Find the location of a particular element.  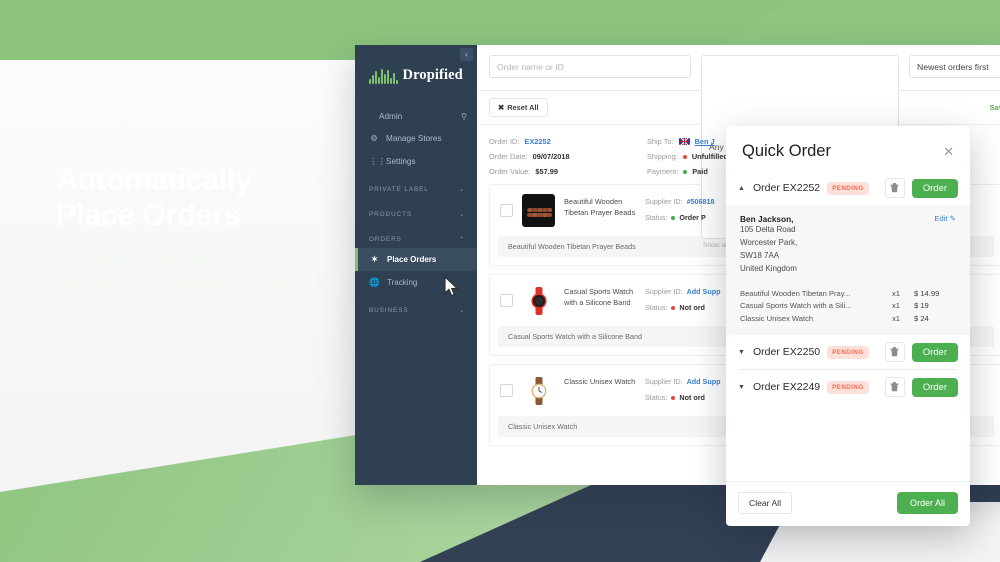

edit-label: Edit is located at coordinates (941, 218).